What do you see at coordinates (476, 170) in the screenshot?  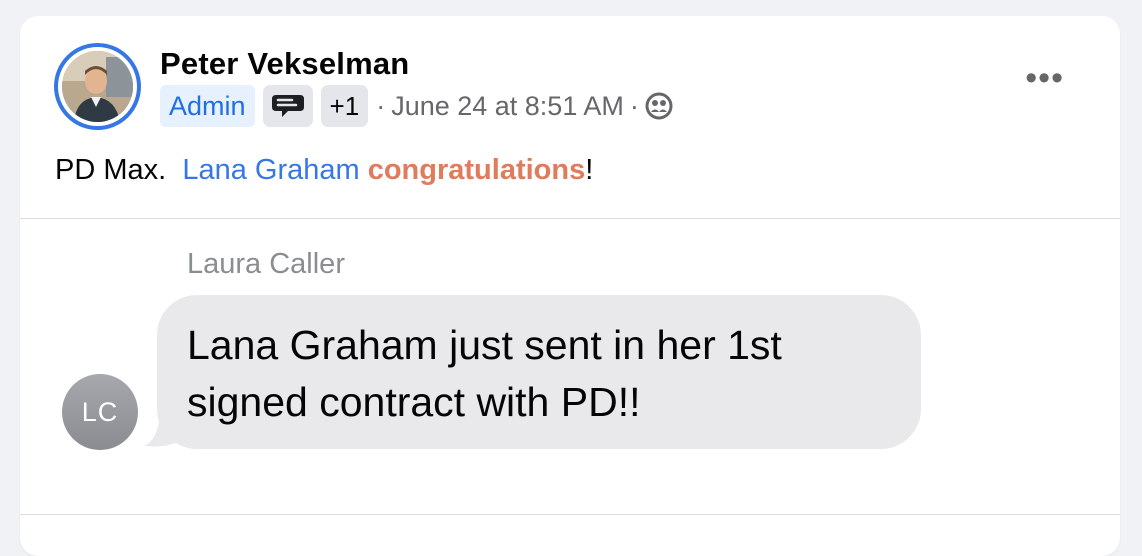 I see `highlight-word: congratulations` at bounding box center [476, 170].